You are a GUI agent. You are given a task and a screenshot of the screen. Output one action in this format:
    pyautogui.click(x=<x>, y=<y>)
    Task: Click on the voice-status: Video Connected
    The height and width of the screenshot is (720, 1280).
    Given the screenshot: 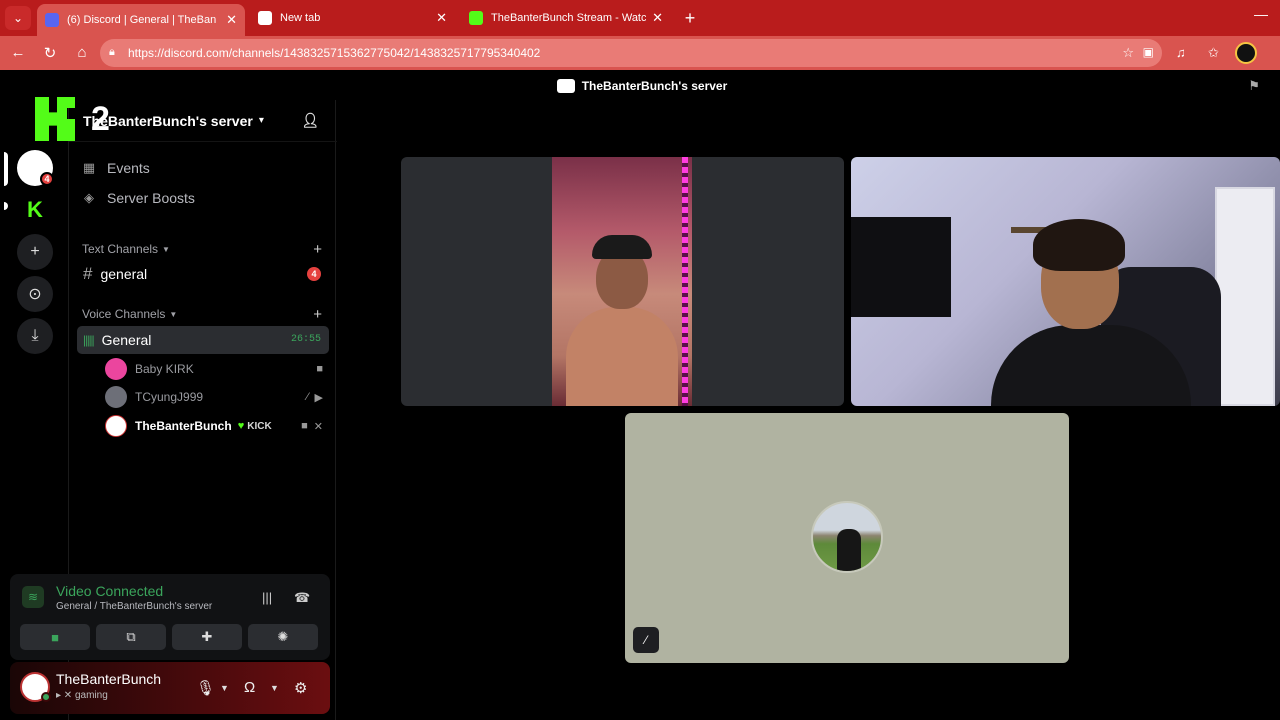 What is the action you would take?
    pyautogui.click(x=109, y=591)
    